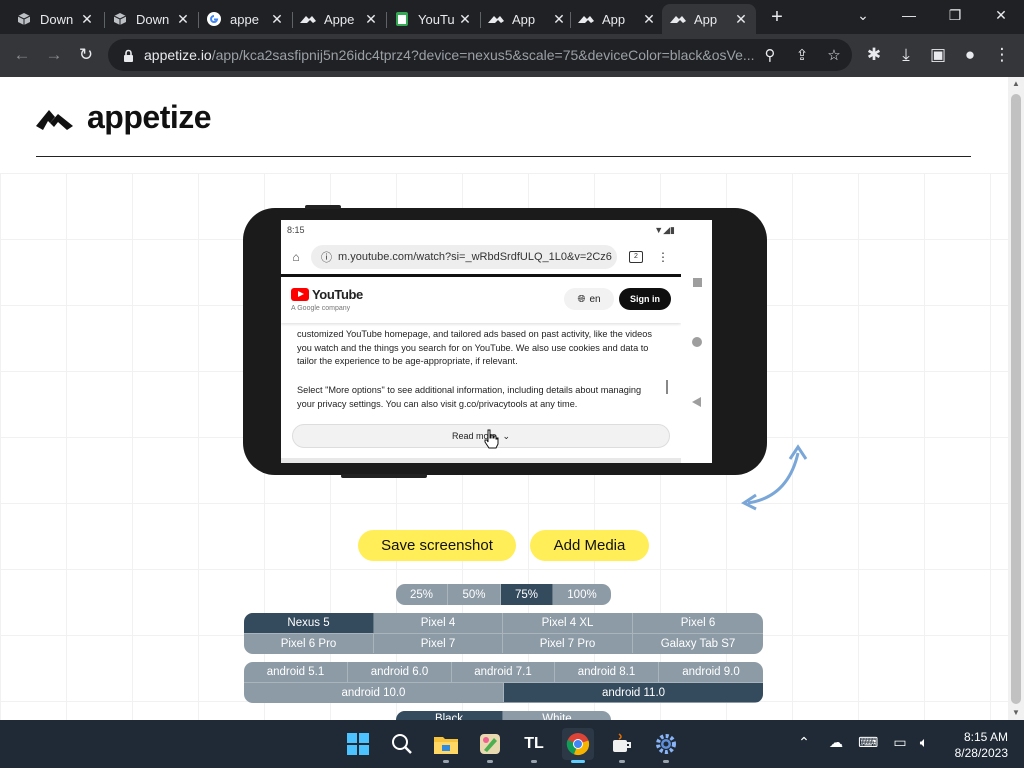 Image resolution: width=1024 pixels, height=768 pixels. Describe the element at coordinates (437, 545) in the screenshot. I see `save-screenshot-button: Save screenshot` at that location.